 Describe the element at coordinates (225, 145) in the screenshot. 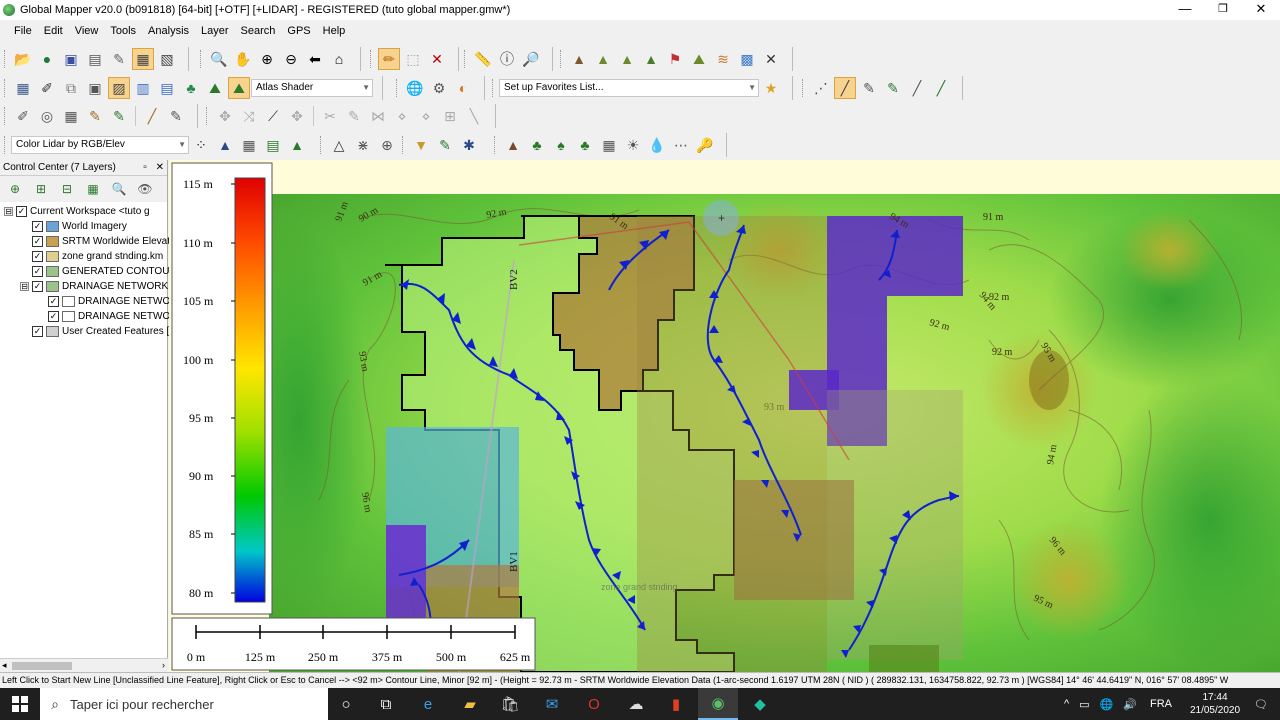

I see `lidar-terrain-icon: ▲` at that location.